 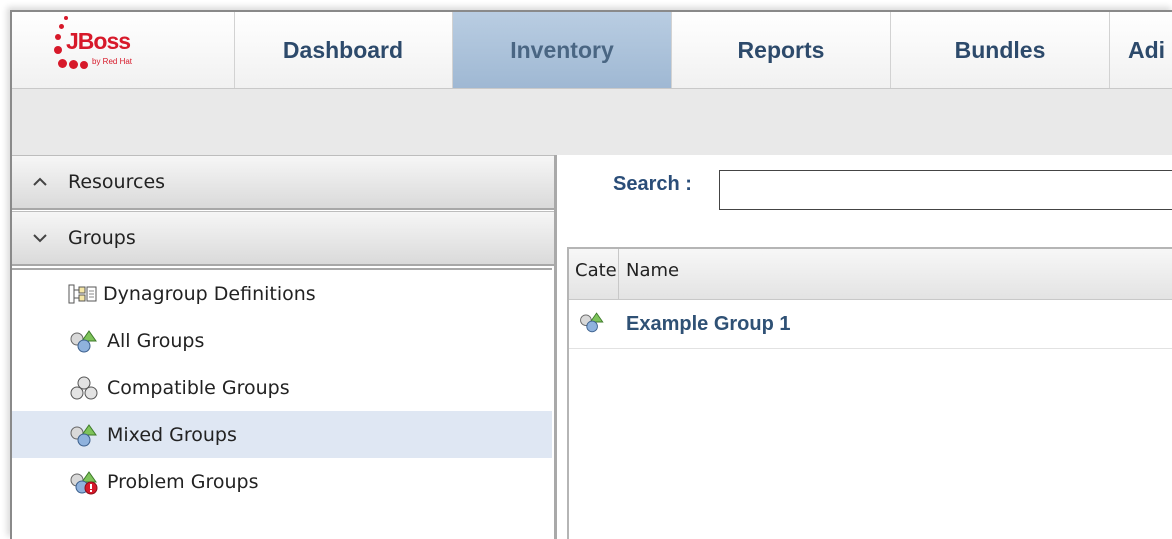 I want to click on tab-label: Reports, so click(x=781, y=49).